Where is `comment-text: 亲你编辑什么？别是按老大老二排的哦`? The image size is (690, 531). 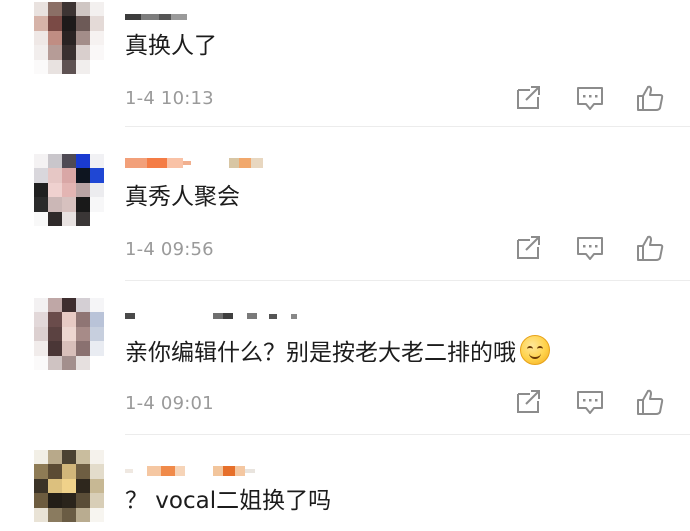
comment-text: 亲你编辑什么？别是按老大老二排的哦 is located at coordinates (337, 351).